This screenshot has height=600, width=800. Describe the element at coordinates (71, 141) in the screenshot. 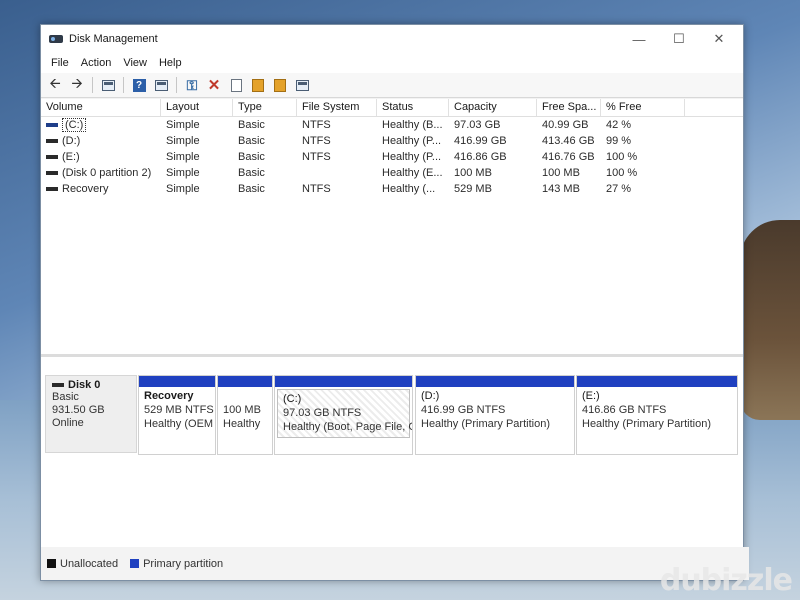

I see `volume-name: (D:)` at that location.